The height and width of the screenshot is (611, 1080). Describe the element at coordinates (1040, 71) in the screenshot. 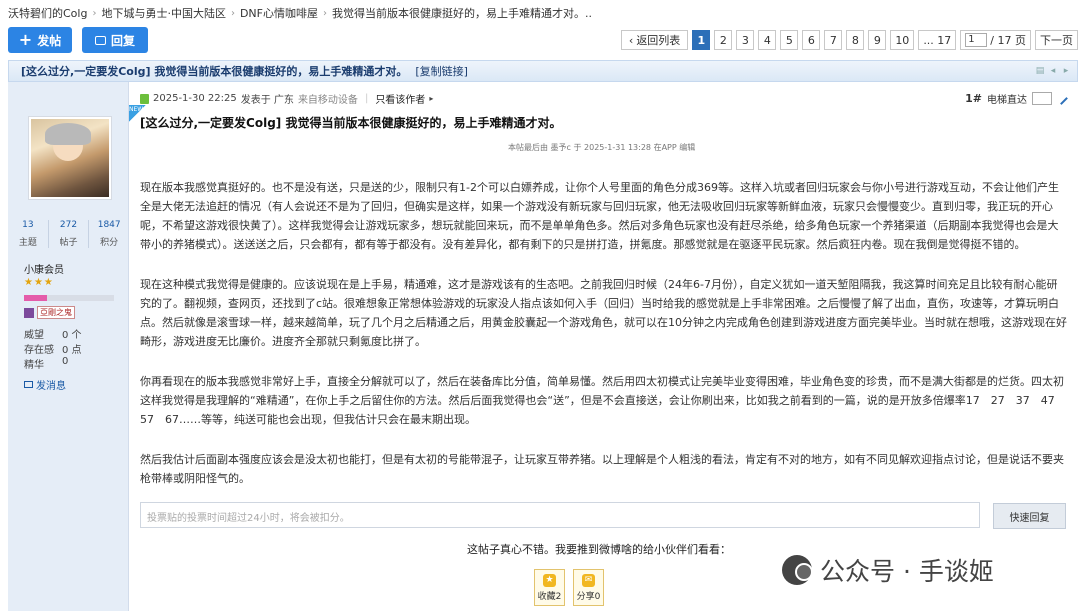

I see `print-icon: ▤` at that location.